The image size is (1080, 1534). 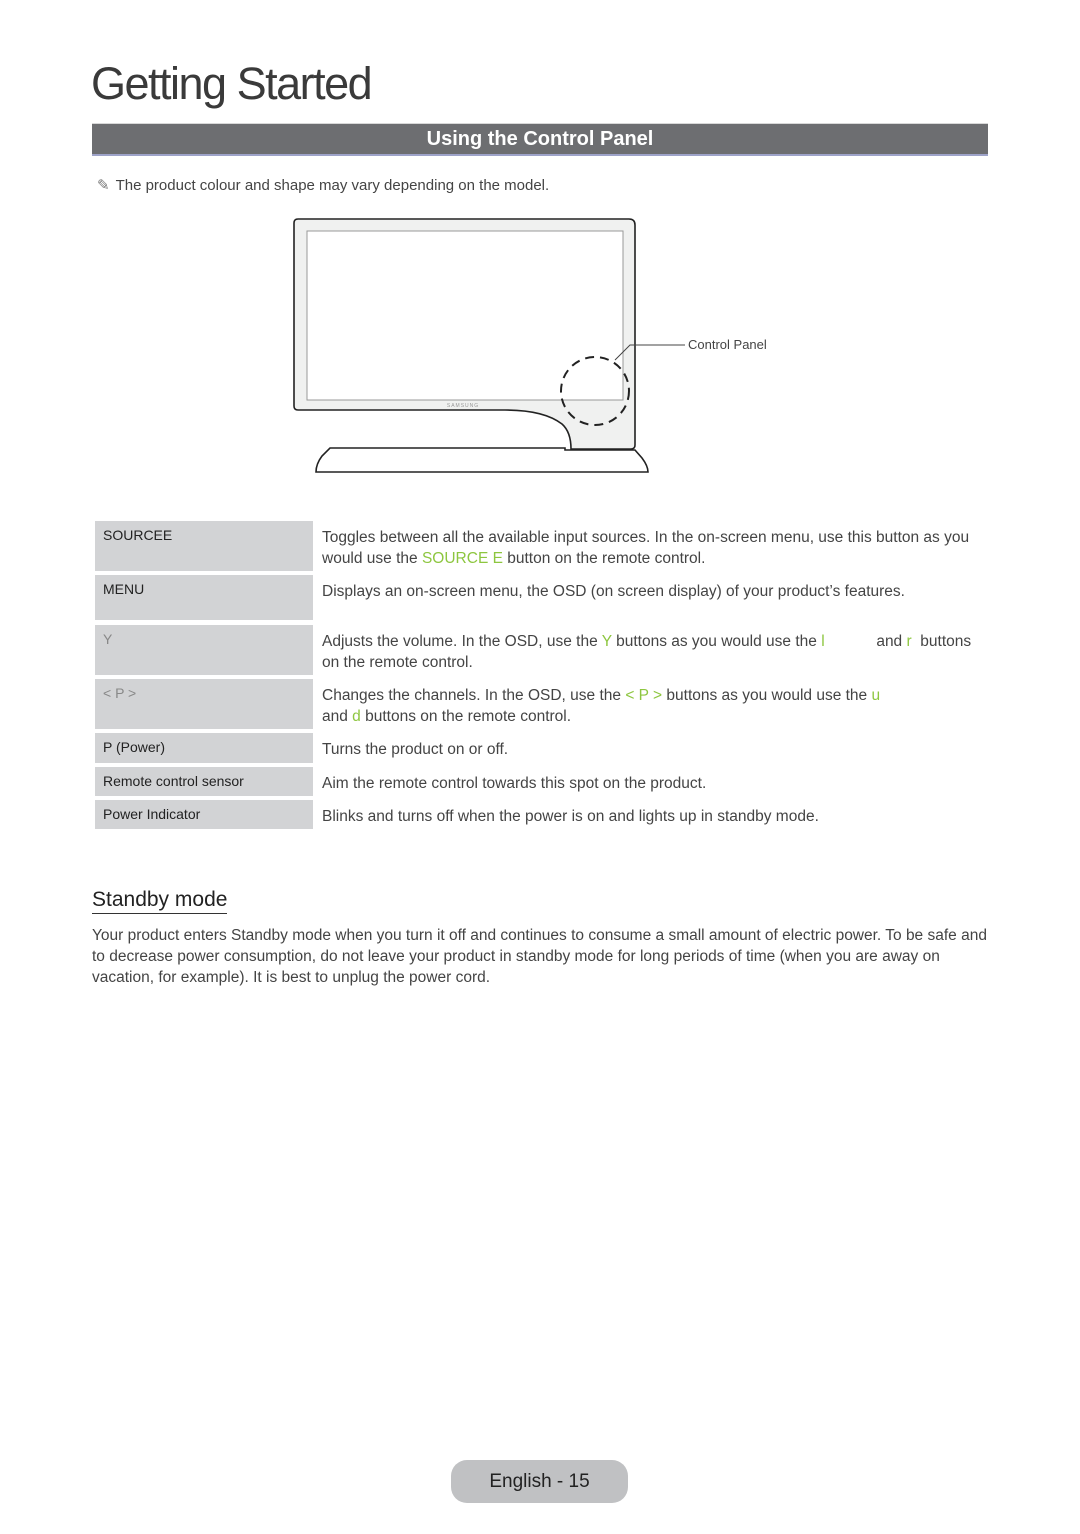 I want to click on chapter-title: Getting Started, so click(x=232, y=83).